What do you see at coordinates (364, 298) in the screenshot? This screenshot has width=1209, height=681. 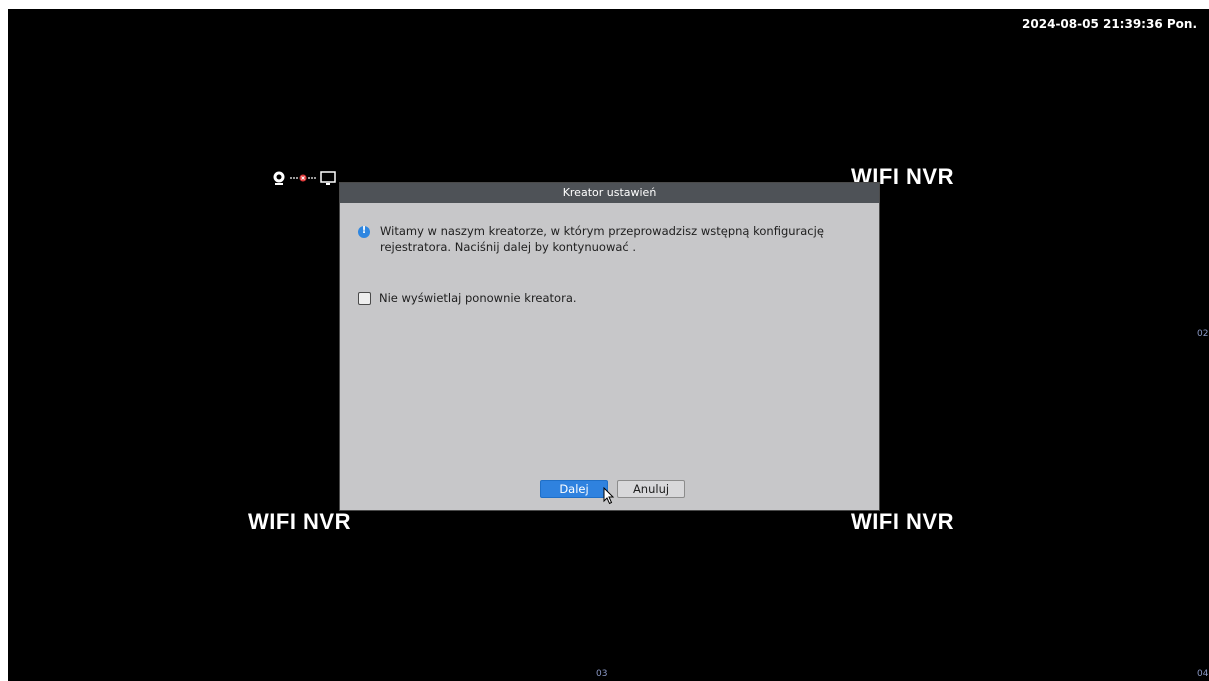 I see `dont-show-again-checkbox` at bounding box center [364, 298].